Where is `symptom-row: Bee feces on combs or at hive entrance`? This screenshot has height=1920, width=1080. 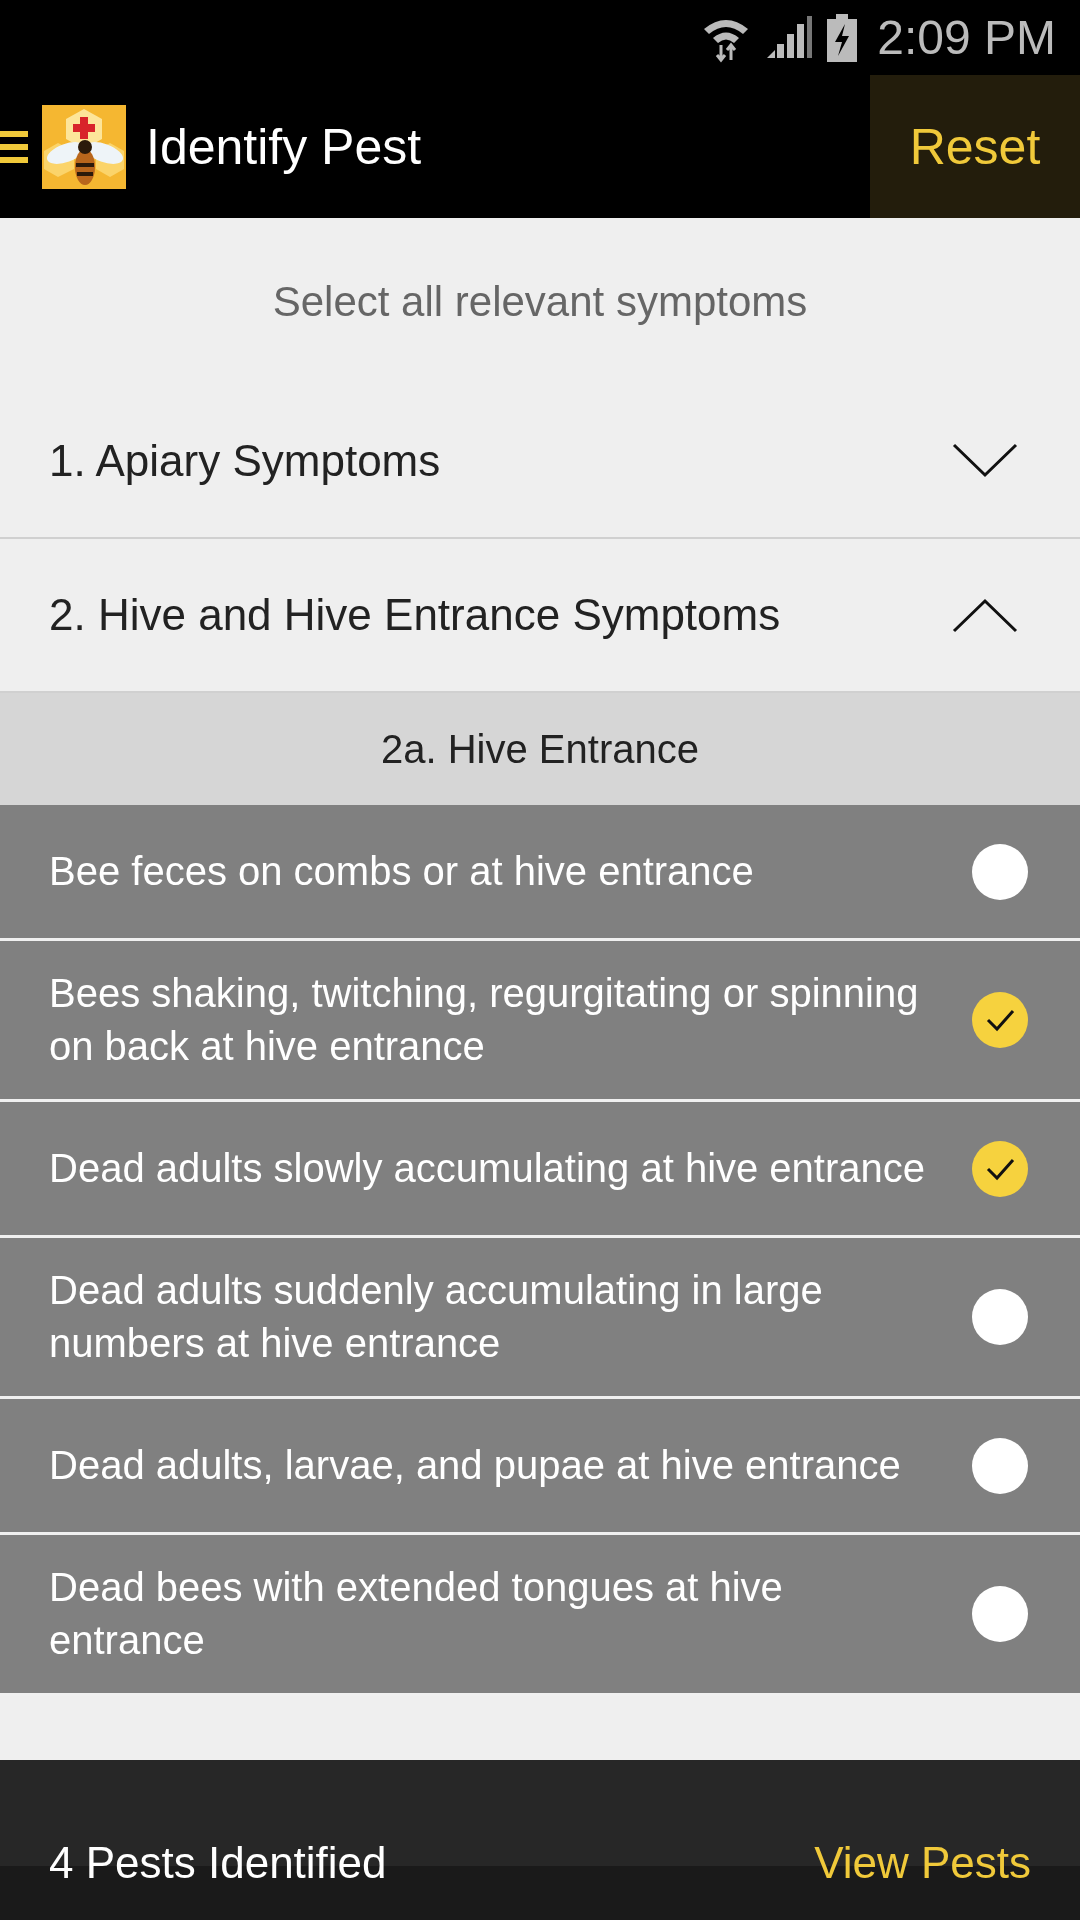
symptom-row: Bee feces on combs or at hive entrance is located at coordinates (540, 873).